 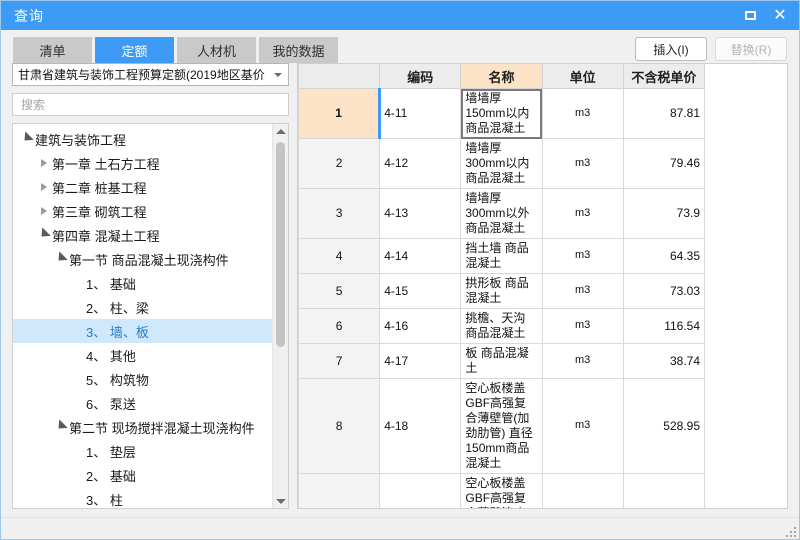 I want to click on cell-name: 空心板楼盖 GBF高强复合薄壁管(加劲肋管) 直径 250mm商品混凝土, so click(x=501, y=490).